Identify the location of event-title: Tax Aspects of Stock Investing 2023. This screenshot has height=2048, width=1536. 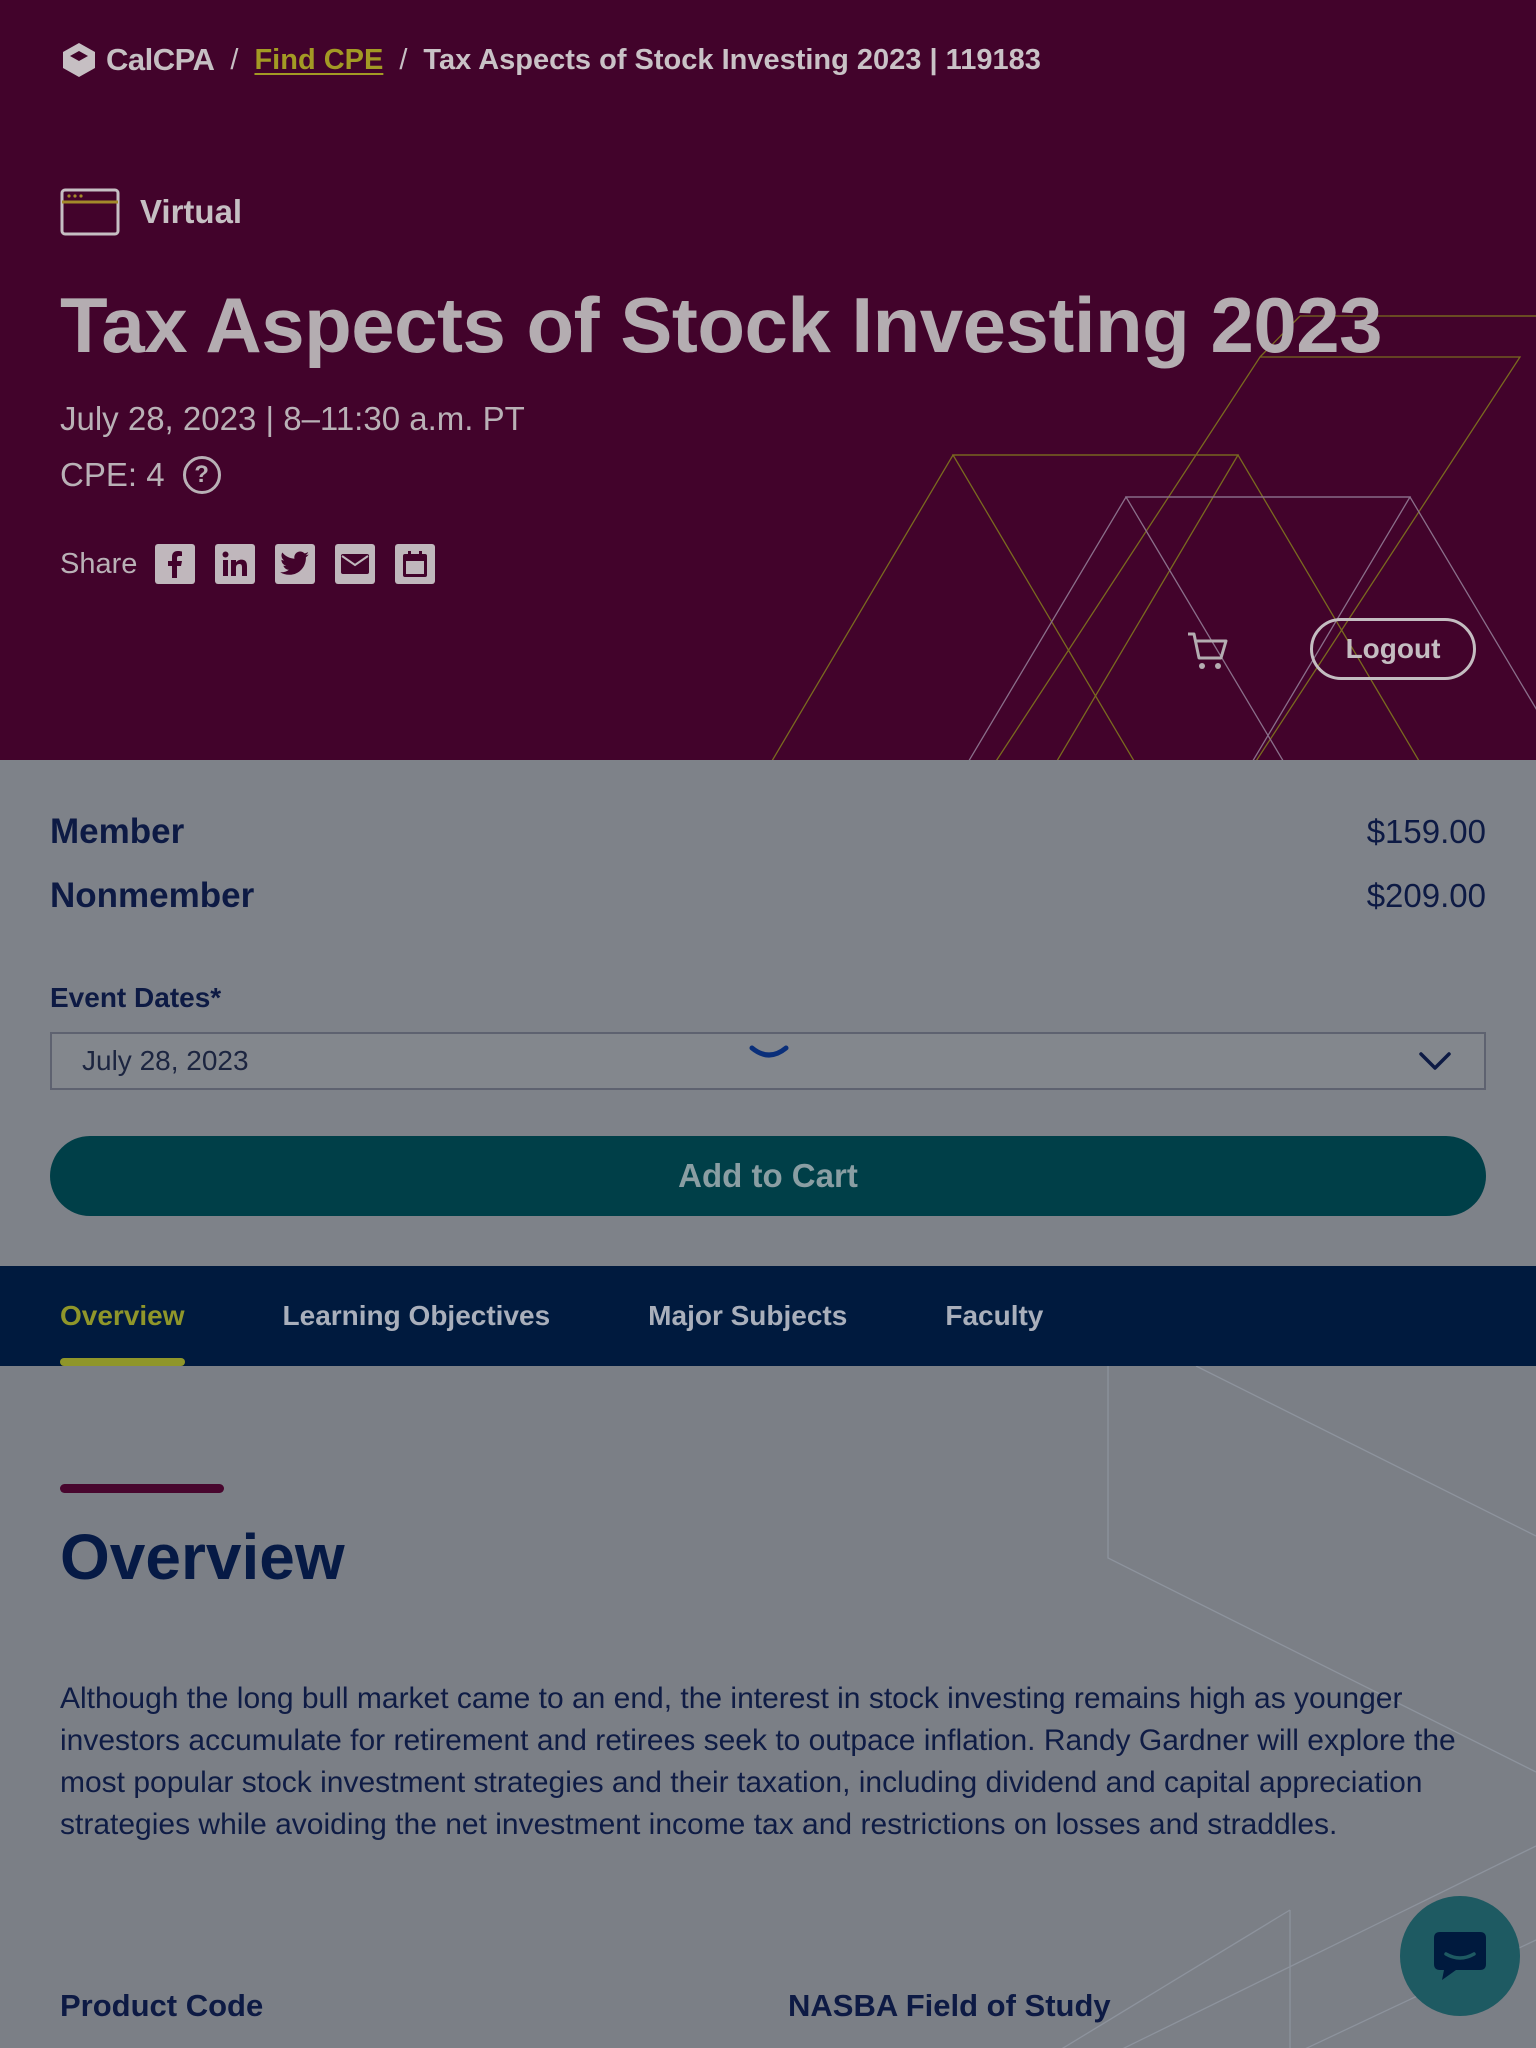
(721, 325).